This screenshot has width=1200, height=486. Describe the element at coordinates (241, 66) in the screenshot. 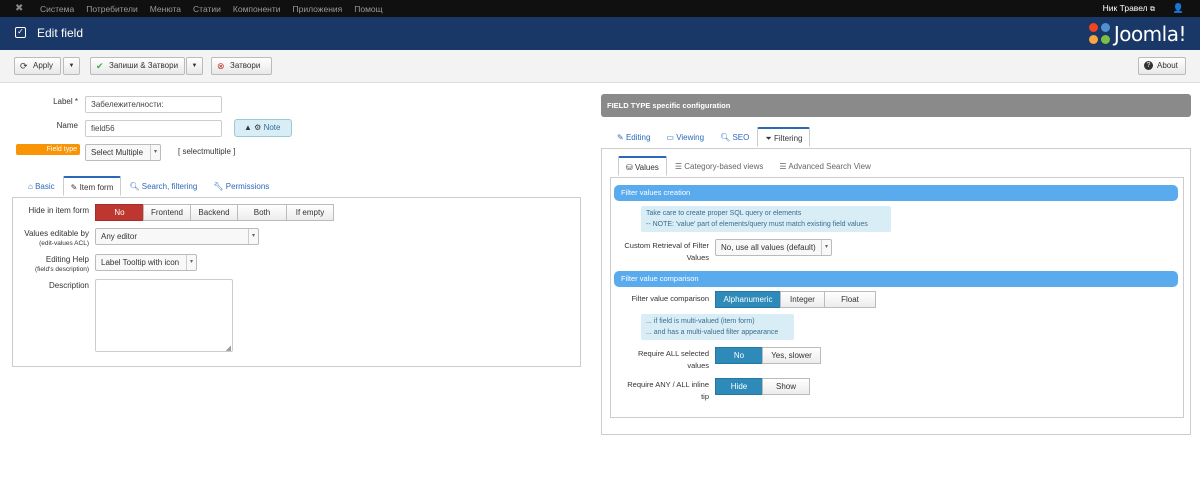

I see `close-button: ⊗ Затвори` at that location.